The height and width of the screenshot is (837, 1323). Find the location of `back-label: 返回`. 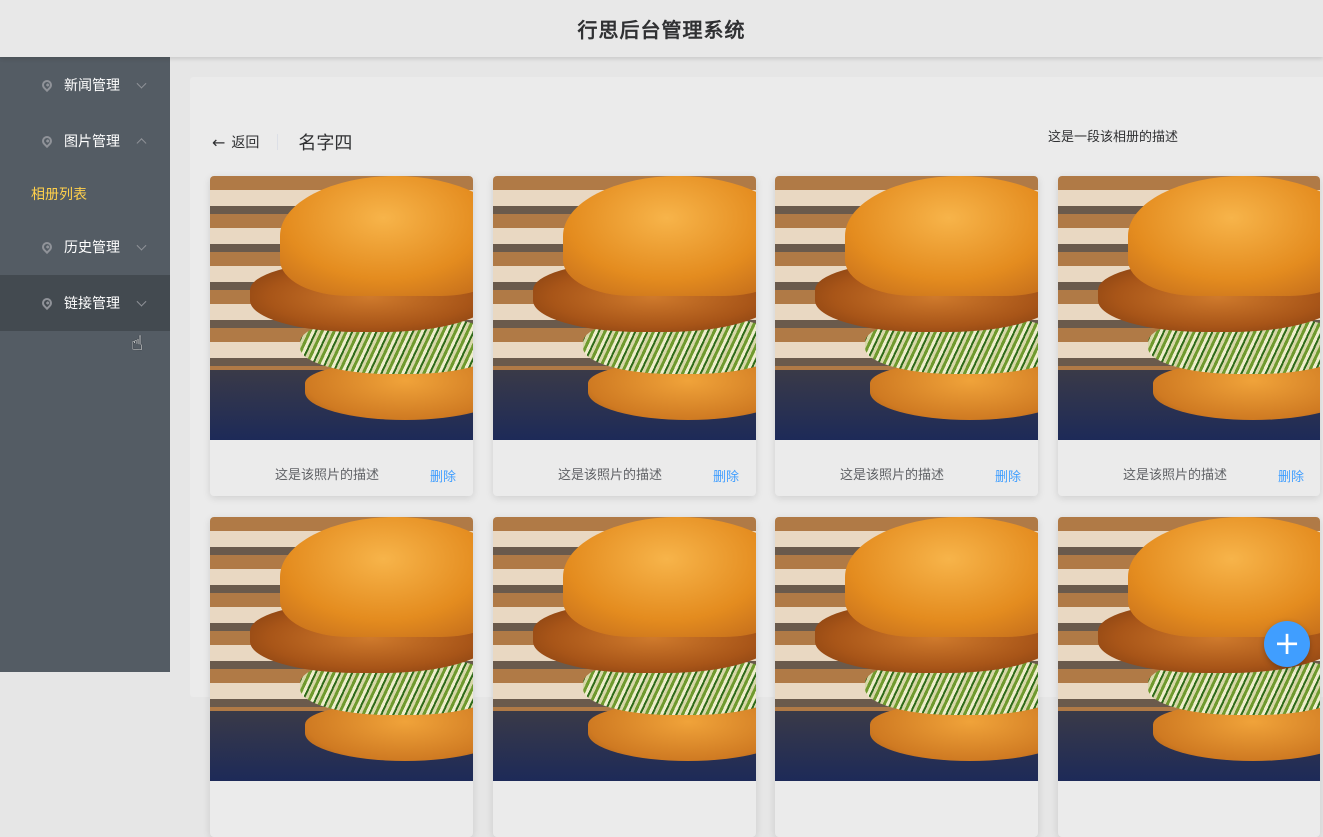

back-label: 返回 is located at coordinates (245, 143).